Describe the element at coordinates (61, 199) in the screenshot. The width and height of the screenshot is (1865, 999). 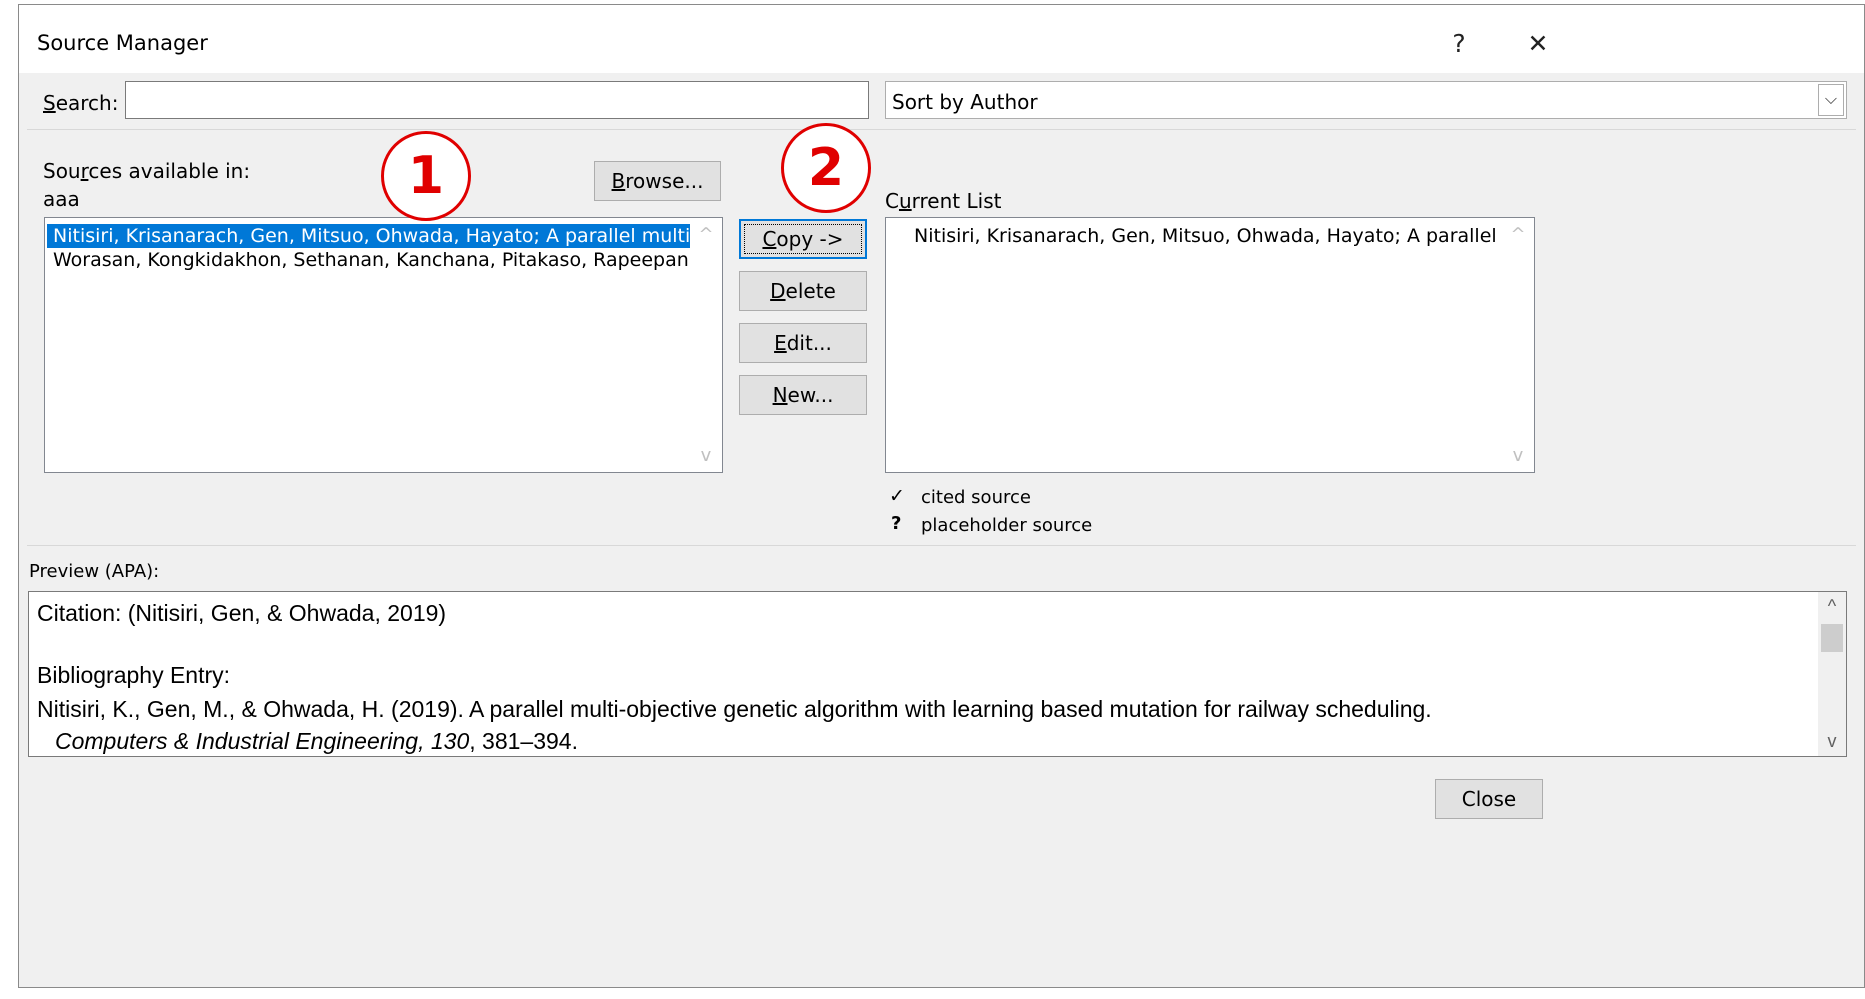
I see `source-location: aaa` at that location.